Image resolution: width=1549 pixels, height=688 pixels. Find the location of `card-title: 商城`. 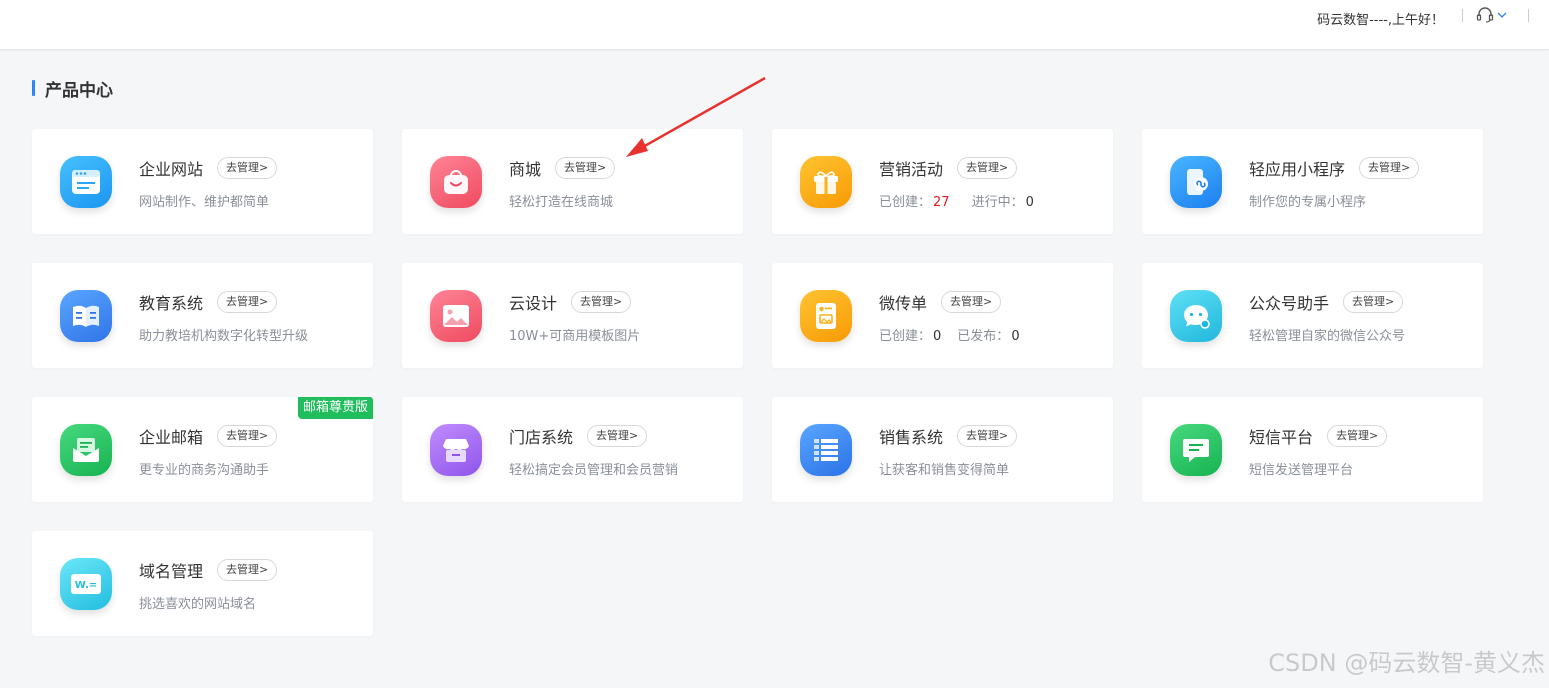

card-title: 商城 is located at coordinates (525, 169).